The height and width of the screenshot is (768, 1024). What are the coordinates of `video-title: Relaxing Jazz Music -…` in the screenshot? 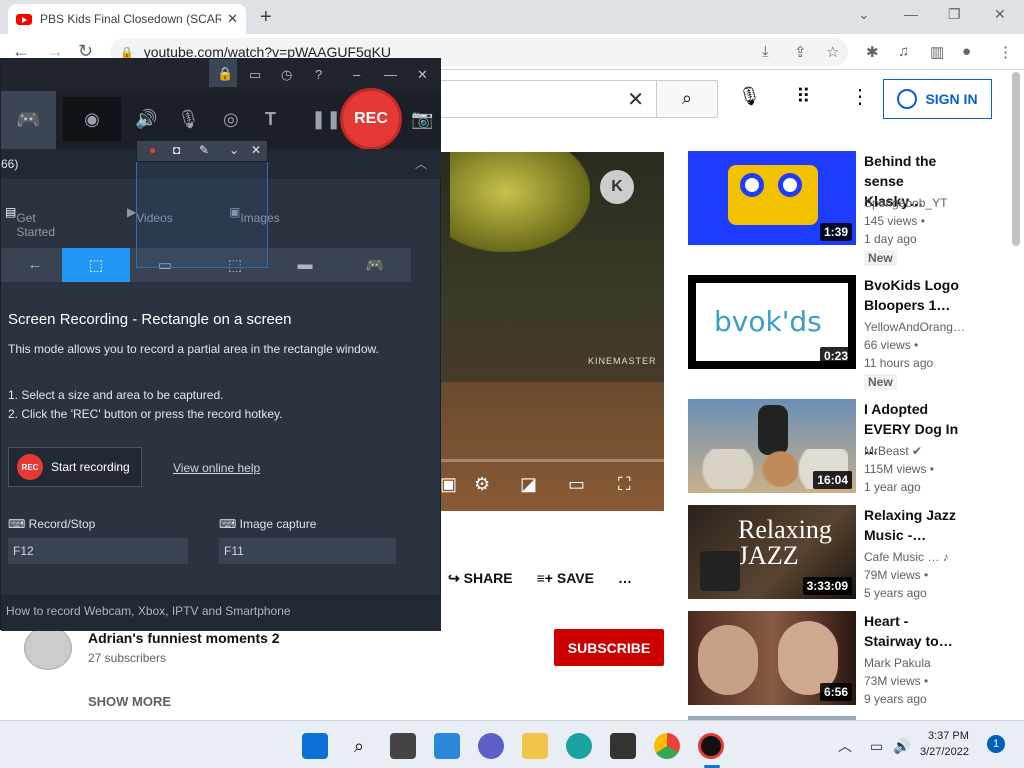 It's located at (914, 525).